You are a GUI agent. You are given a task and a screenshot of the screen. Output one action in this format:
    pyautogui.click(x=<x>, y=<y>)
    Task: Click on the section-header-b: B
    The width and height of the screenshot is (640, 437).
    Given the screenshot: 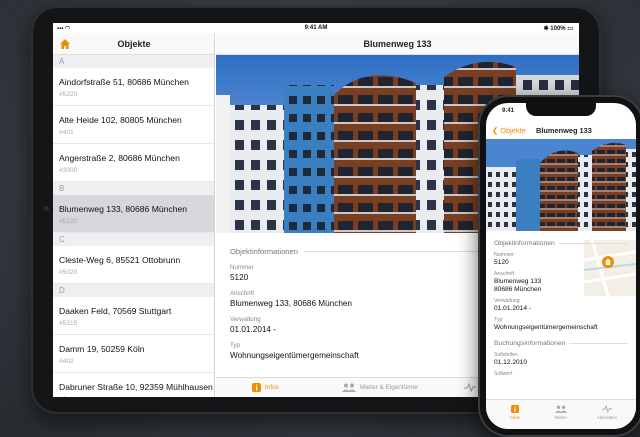 What is the action you would take?
    pyautogui.click(x=133, y=188)
    